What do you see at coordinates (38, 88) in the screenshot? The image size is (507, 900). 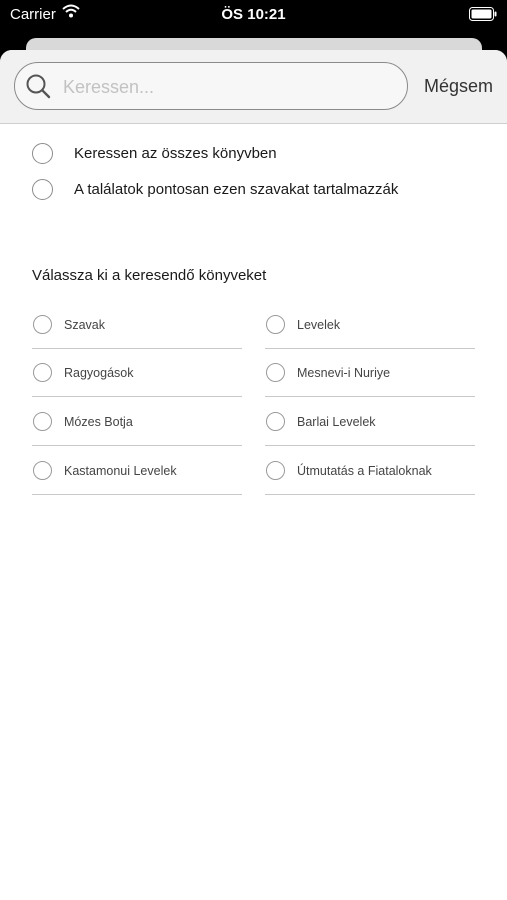 I see `search-icon` at bounding box center [38, 88].